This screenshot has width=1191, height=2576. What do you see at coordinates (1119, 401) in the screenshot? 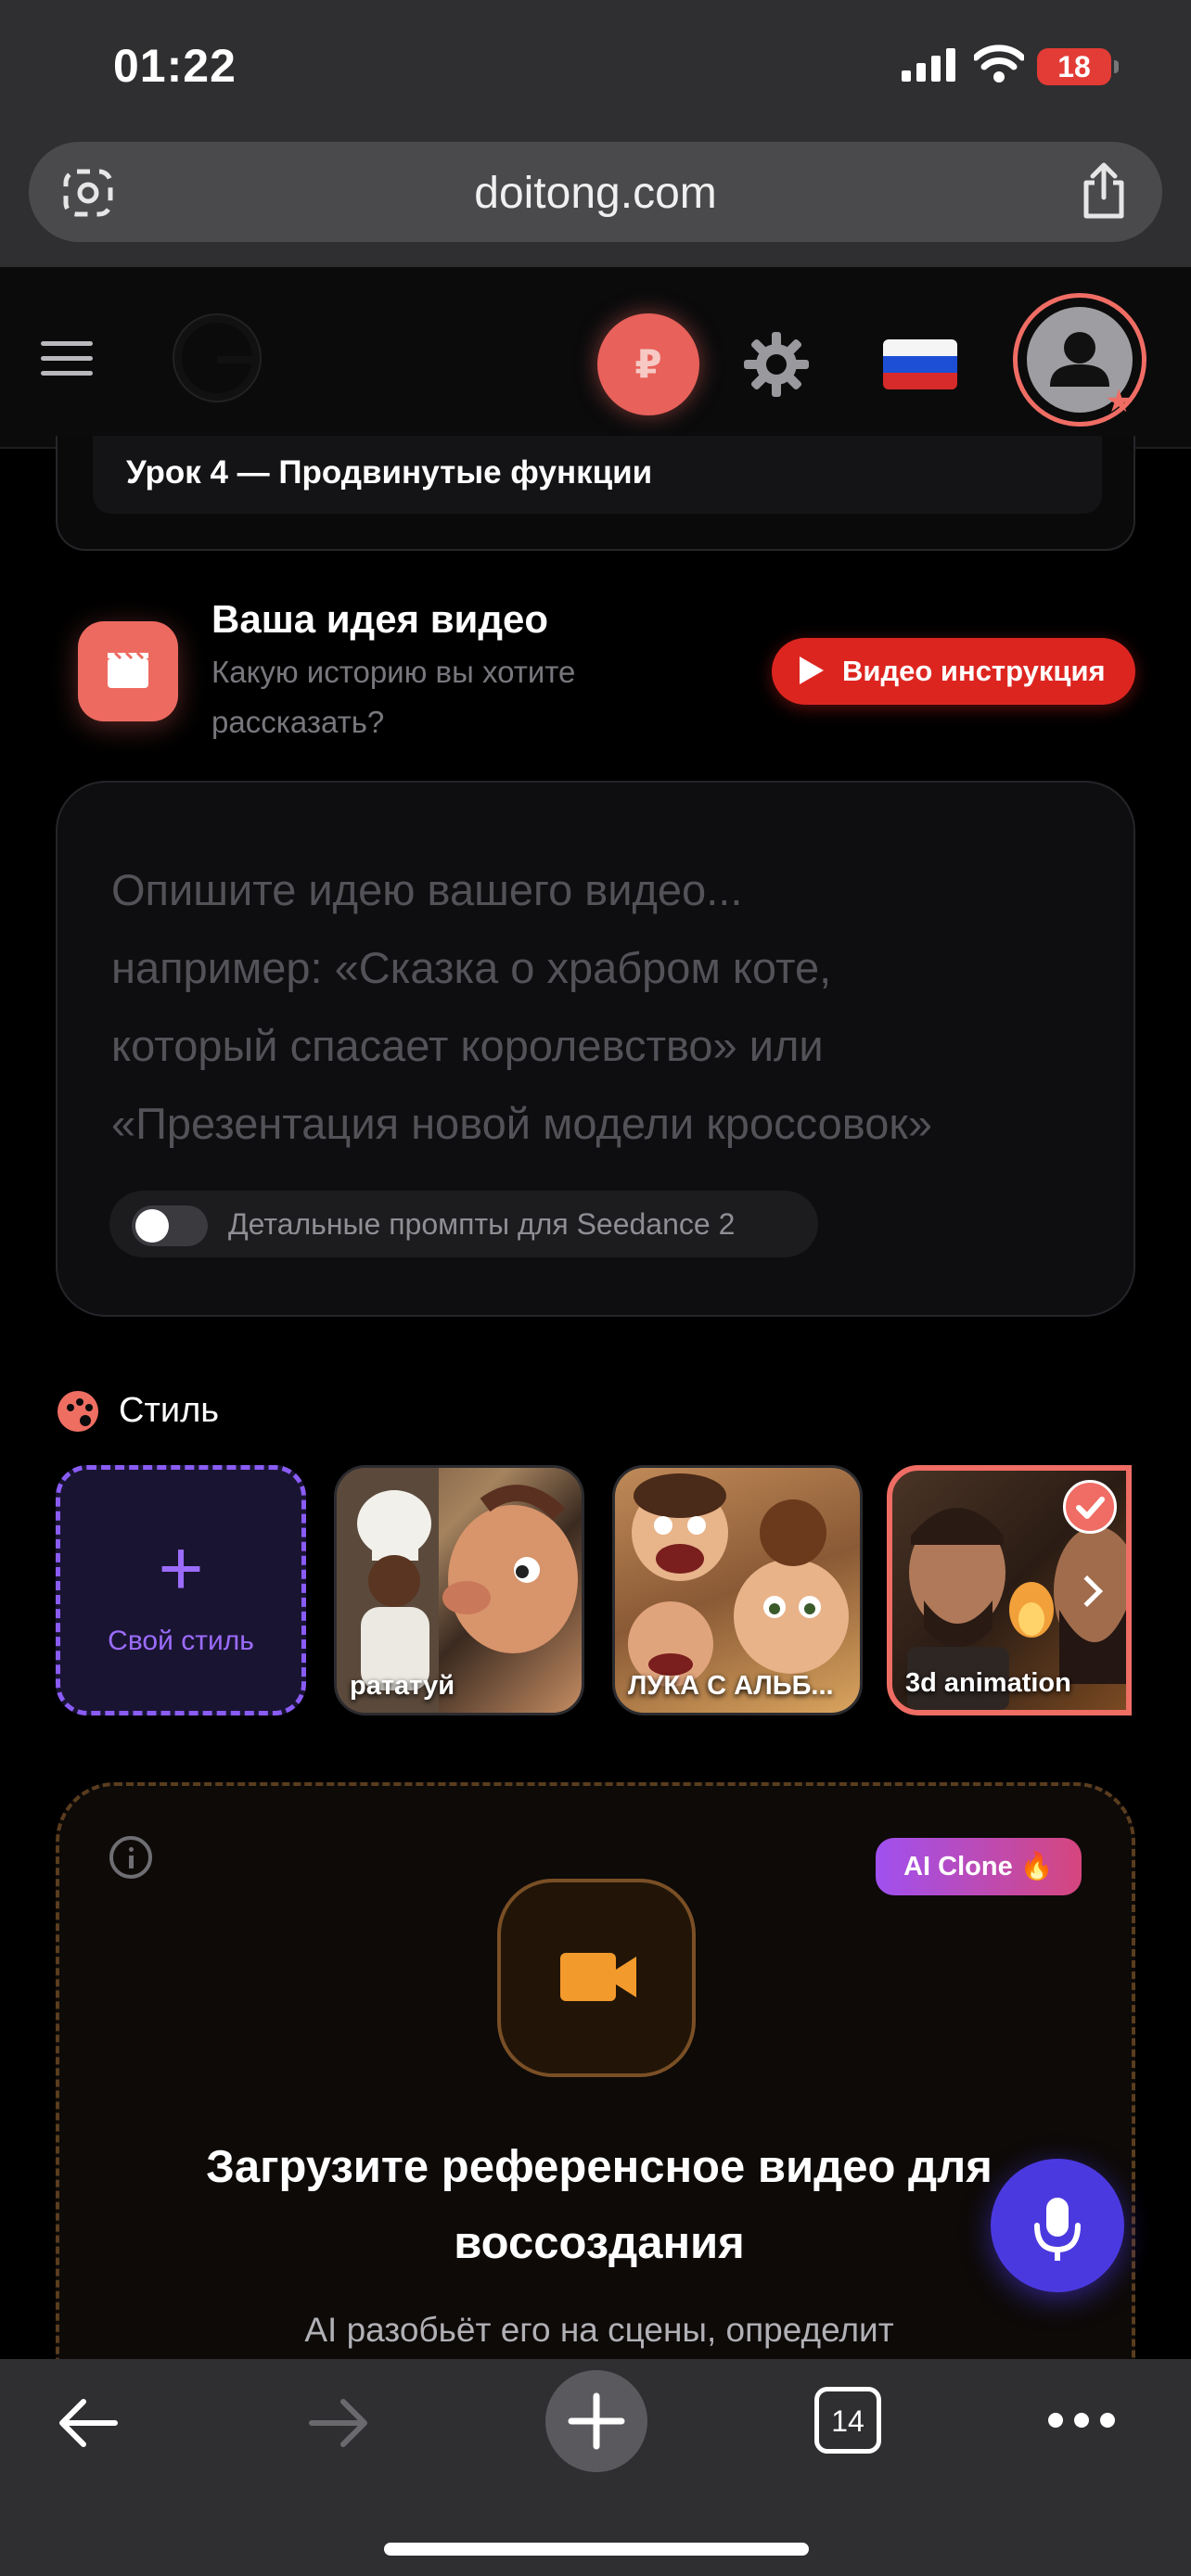
I see `premium-star-icon: ★` at bounding box center [1119, 401].